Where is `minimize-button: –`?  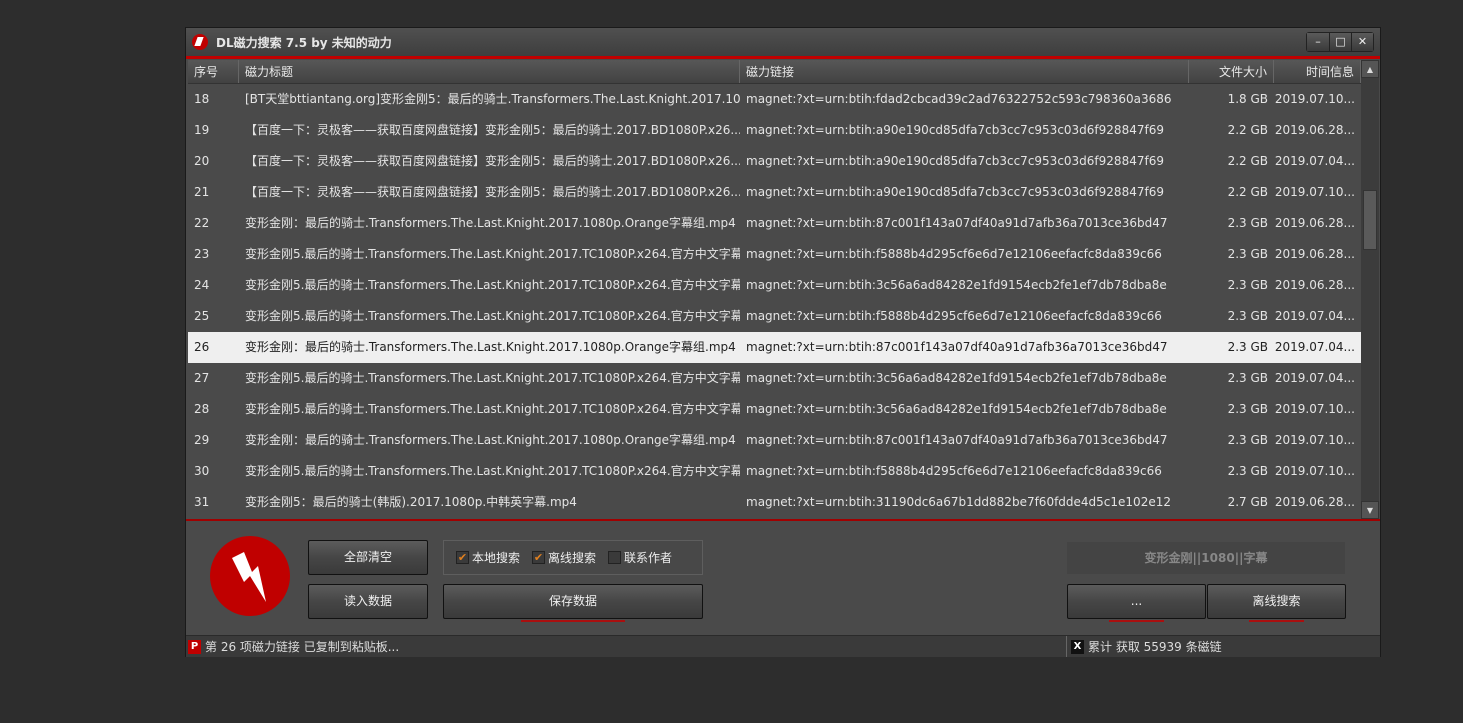 minimize-button: – is located at coordinates (1318, 42).